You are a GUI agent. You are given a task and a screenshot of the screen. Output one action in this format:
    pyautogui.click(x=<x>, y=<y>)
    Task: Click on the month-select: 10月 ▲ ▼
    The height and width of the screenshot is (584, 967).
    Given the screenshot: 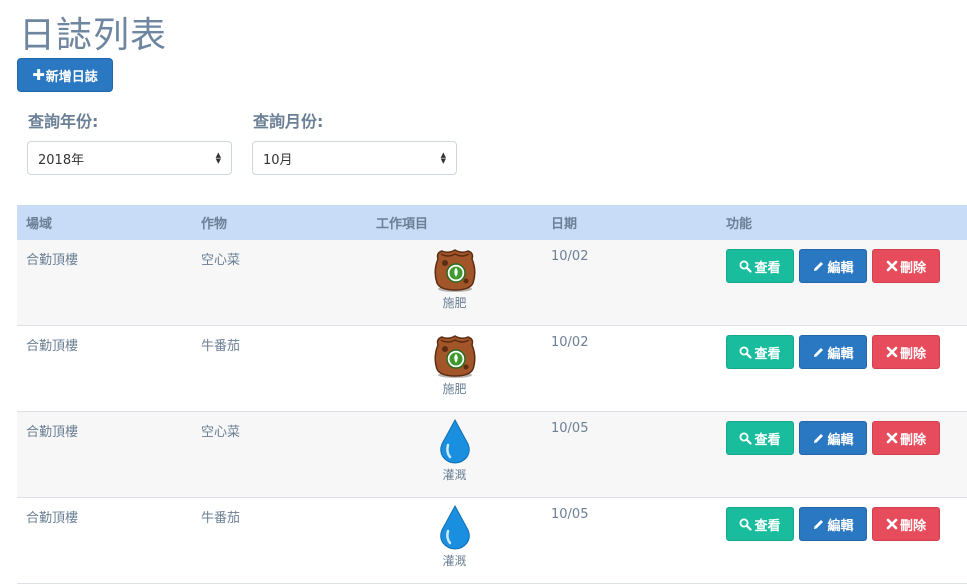 What is the action you would take?
    pyautogui.click(x=354, y=158)
    